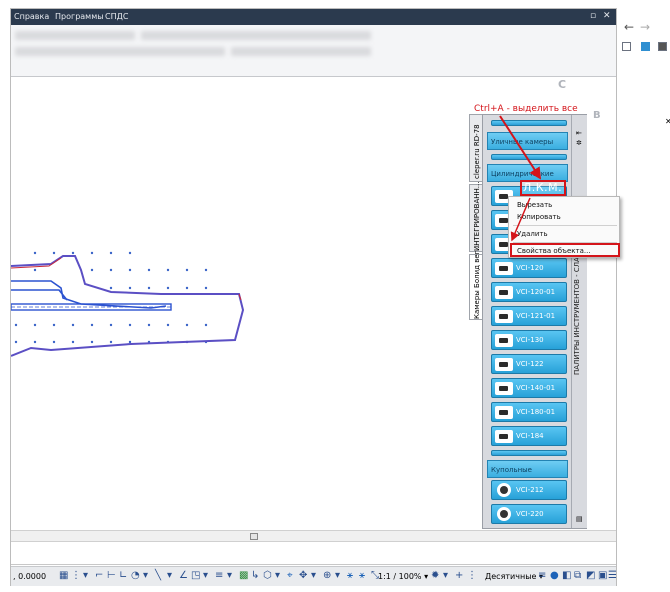 This screenshot has height=592, width=670. I want to click on palette-tool-vci-120-01: VCI-120-01, so click(529, 292).